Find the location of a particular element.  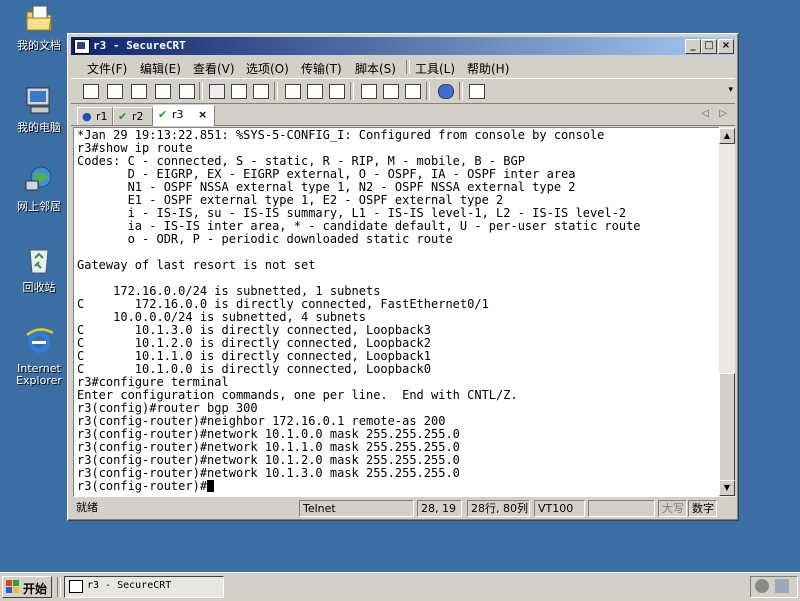

desktop-icon-label: Internet Explorer is located at coordinates (39, 374).